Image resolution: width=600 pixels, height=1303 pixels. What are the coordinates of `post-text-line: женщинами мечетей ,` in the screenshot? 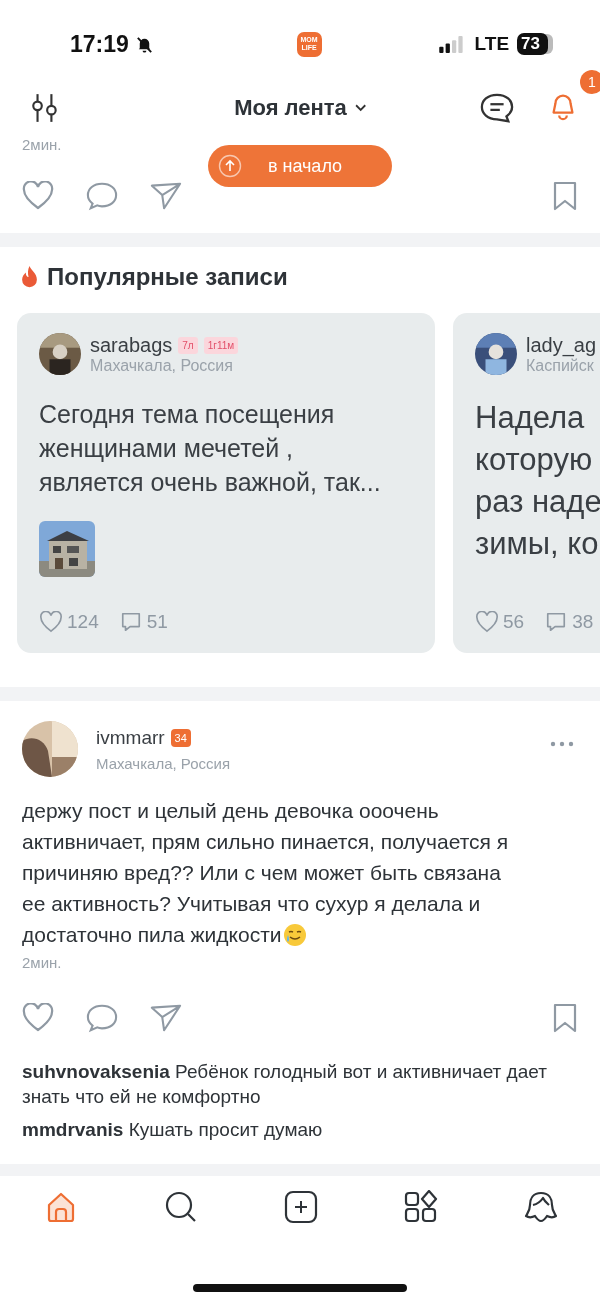 It's located at (167, 448).